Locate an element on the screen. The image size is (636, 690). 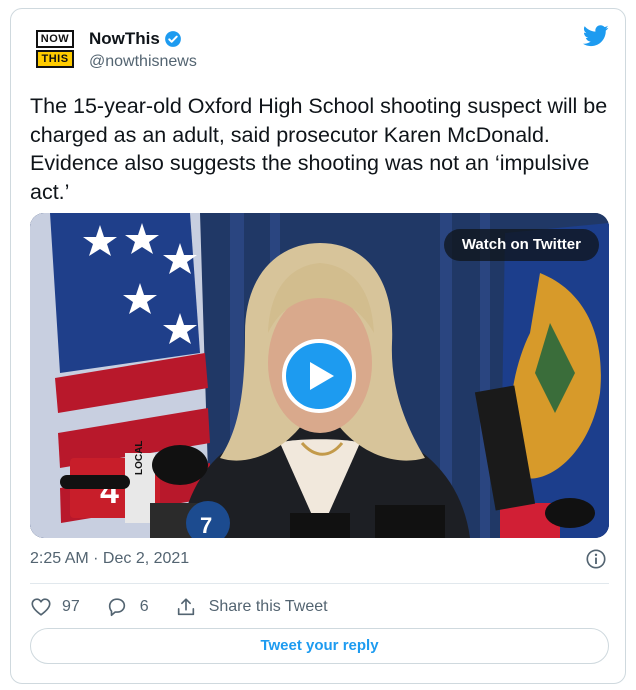
like-button: 97 is located at coordinates (68, 607).